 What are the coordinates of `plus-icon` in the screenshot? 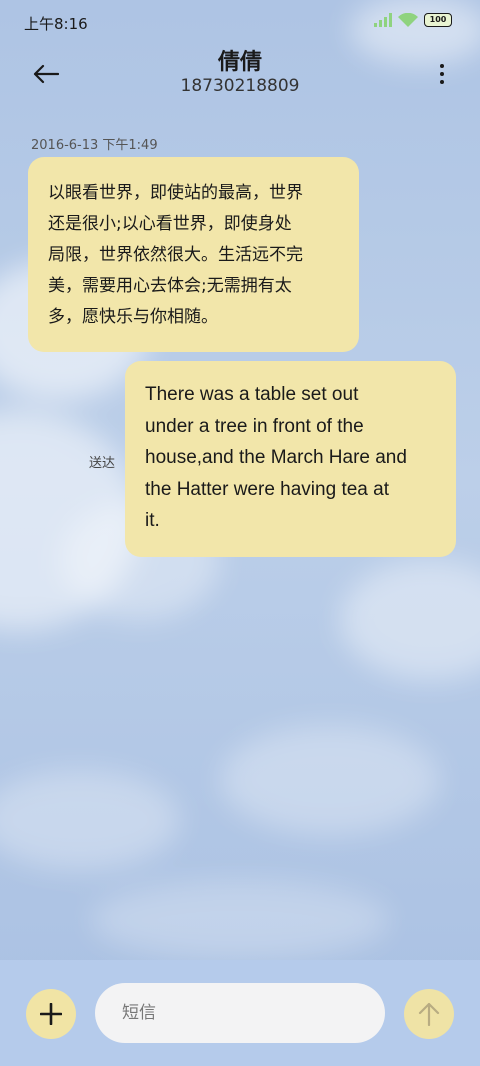 It's located at (51, 1014).